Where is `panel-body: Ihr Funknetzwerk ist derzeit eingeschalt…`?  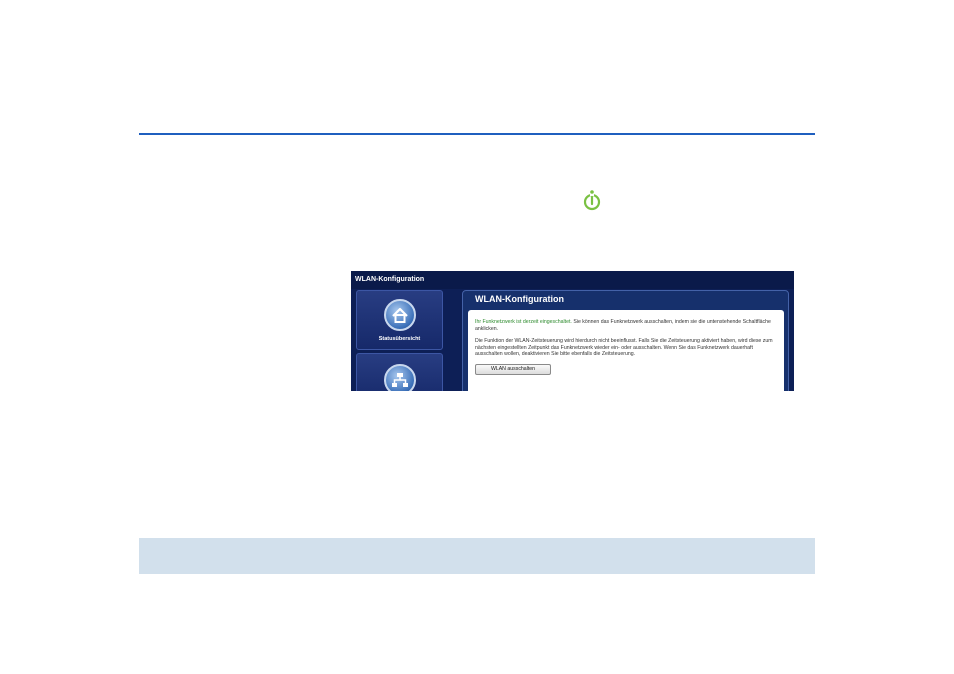 panel-body: Ihr Funknetzwerk ist derzeit eingeschalt… is located at coordinates (626, 350).